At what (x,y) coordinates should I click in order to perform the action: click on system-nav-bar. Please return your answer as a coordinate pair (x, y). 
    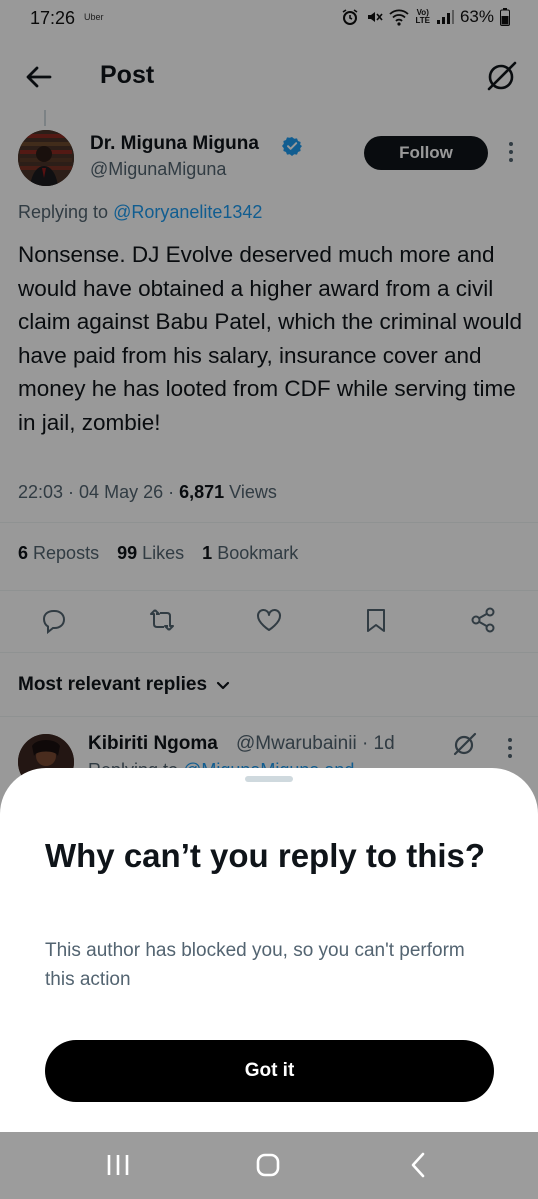
    Looking at the image, I should click on (269, 1165).